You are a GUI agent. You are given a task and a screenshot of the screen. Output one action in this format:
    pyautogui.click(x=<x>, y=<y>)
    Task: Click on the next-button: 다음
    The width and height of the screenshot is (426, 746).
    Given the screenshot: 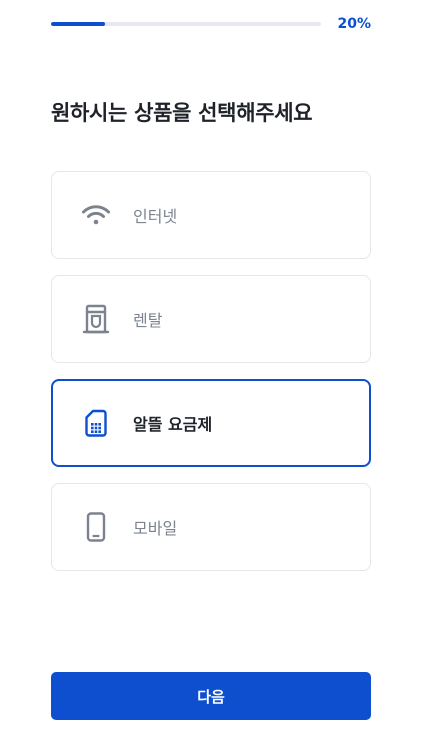 What is the action you would take?
    pyautogui.click(x=211, y=696)
    